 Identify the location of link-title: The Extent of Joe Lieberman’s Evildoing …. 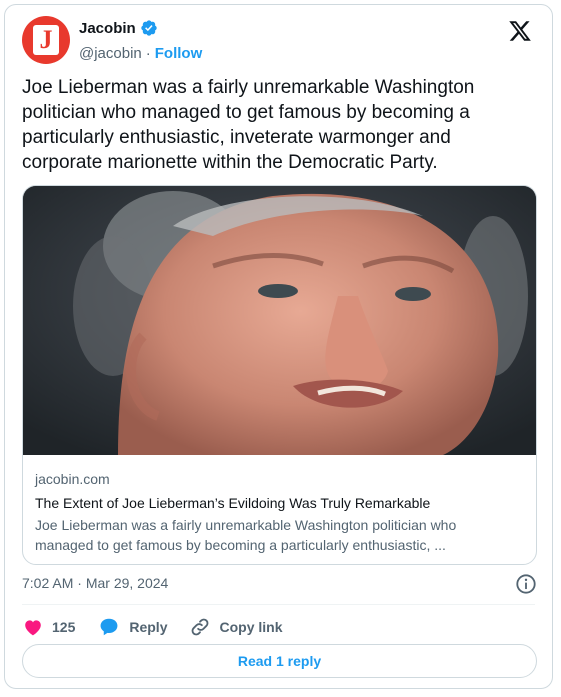
(279, 503).